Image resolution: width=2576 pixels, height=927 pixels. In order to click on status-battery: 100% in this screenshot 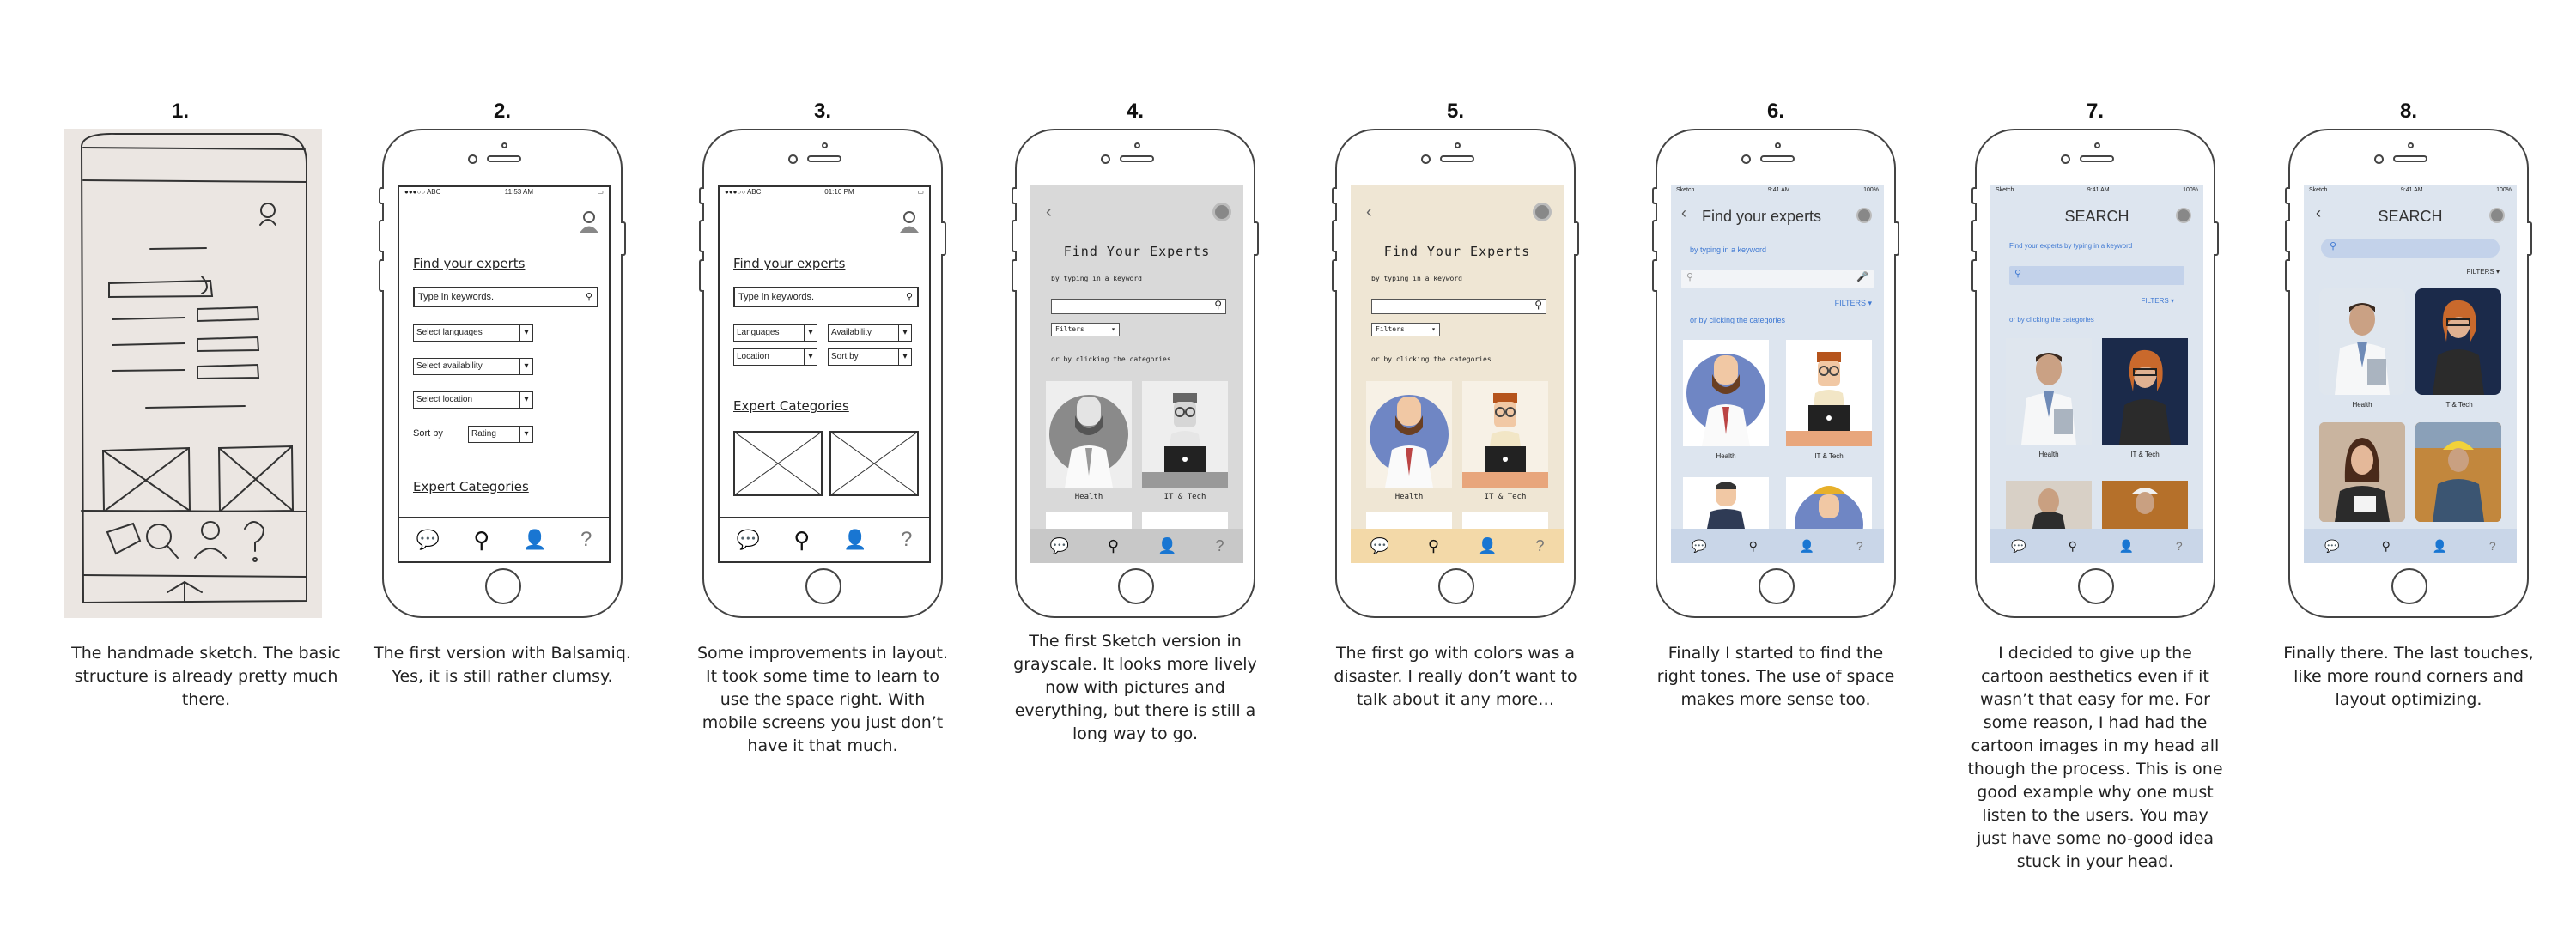, I will do `click(1871, 190)`.